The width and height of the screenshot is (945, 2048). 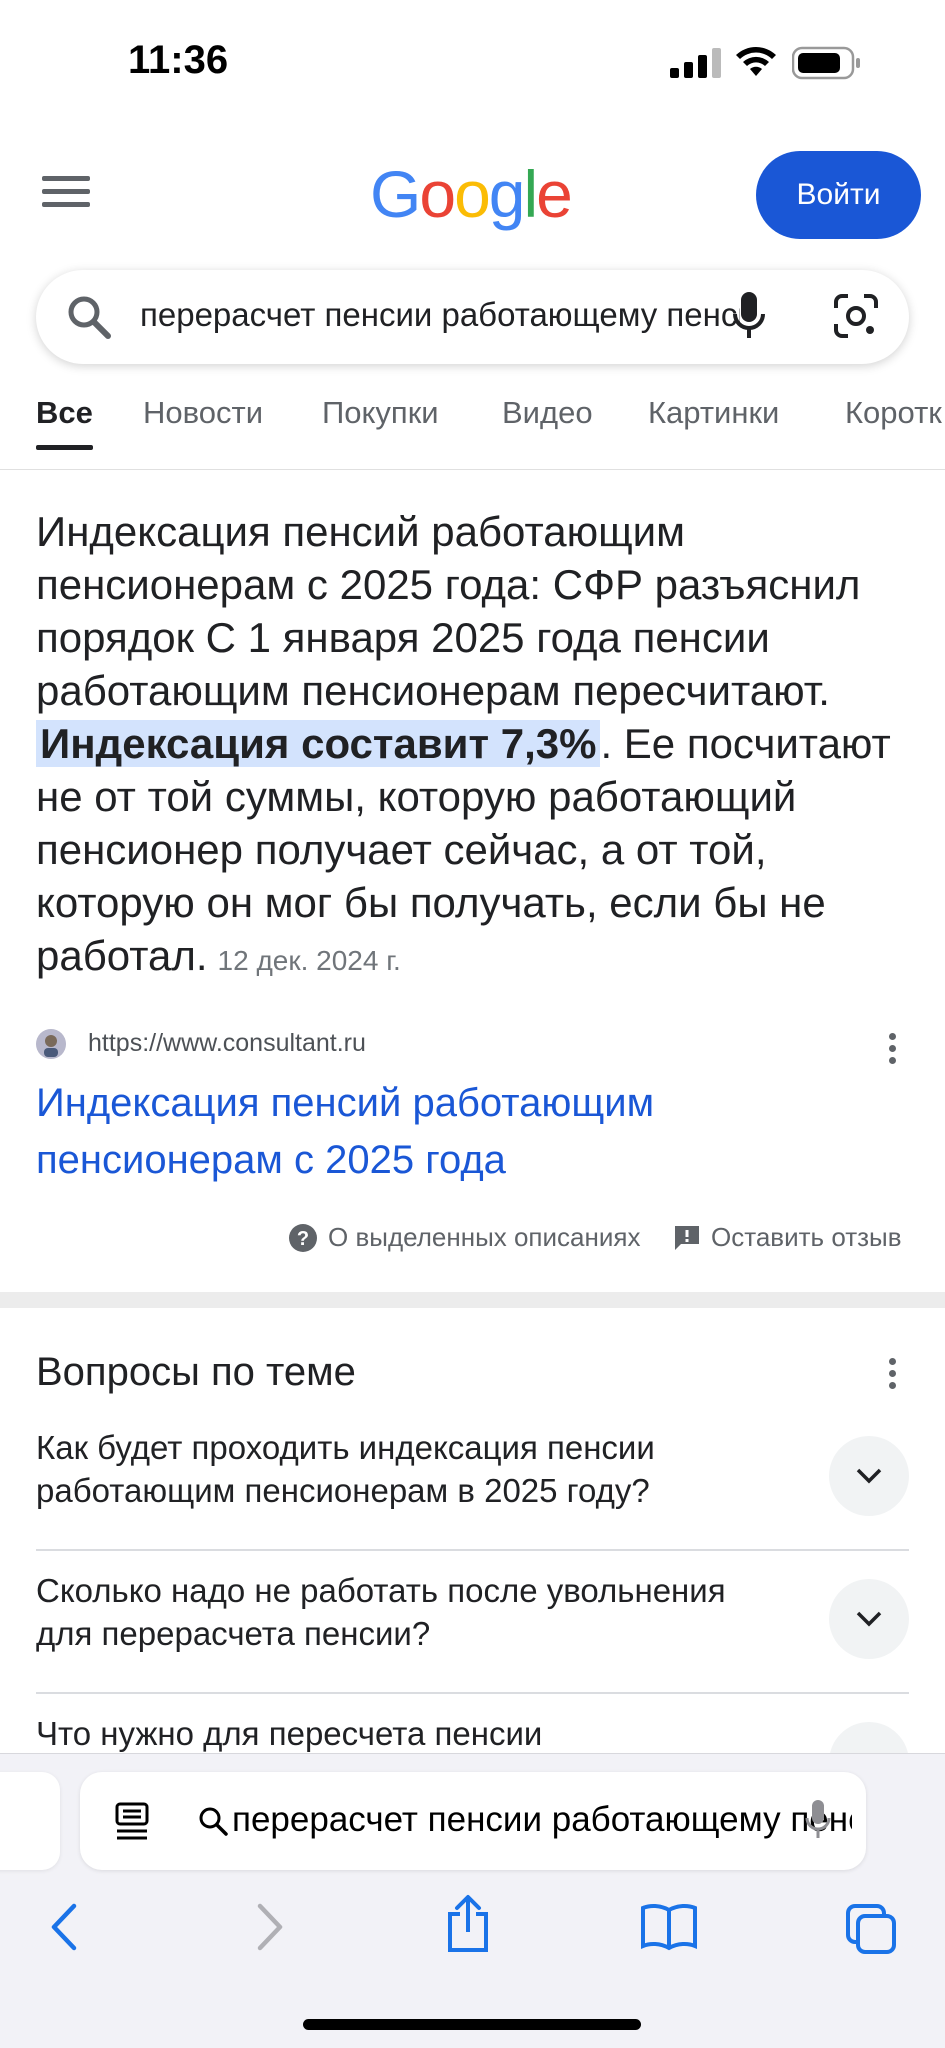 What do you see at coordinates (30, 1821) in the screenshot?
I see `previous-tab-preview` at bounding box center [30, 1821].